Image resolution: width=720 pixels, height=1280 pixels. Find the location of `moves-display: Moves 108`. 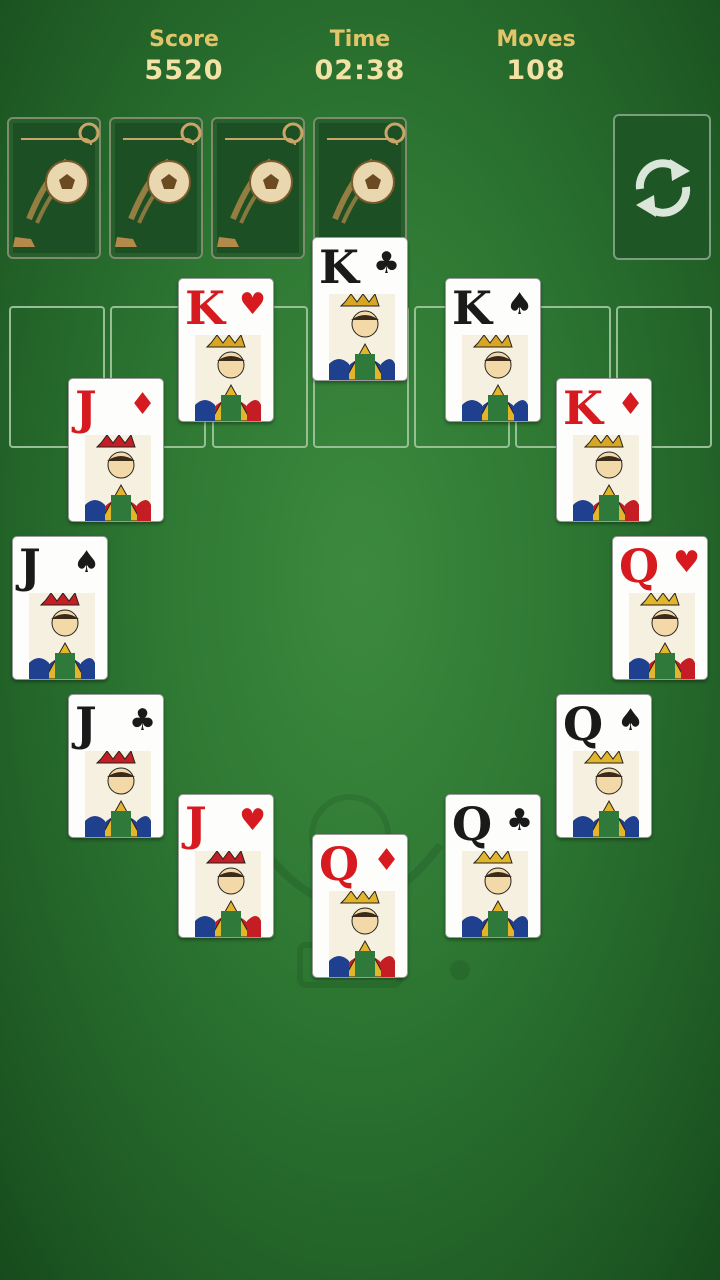

moves-display: Moves 108 is located at coordinates (536, 57).